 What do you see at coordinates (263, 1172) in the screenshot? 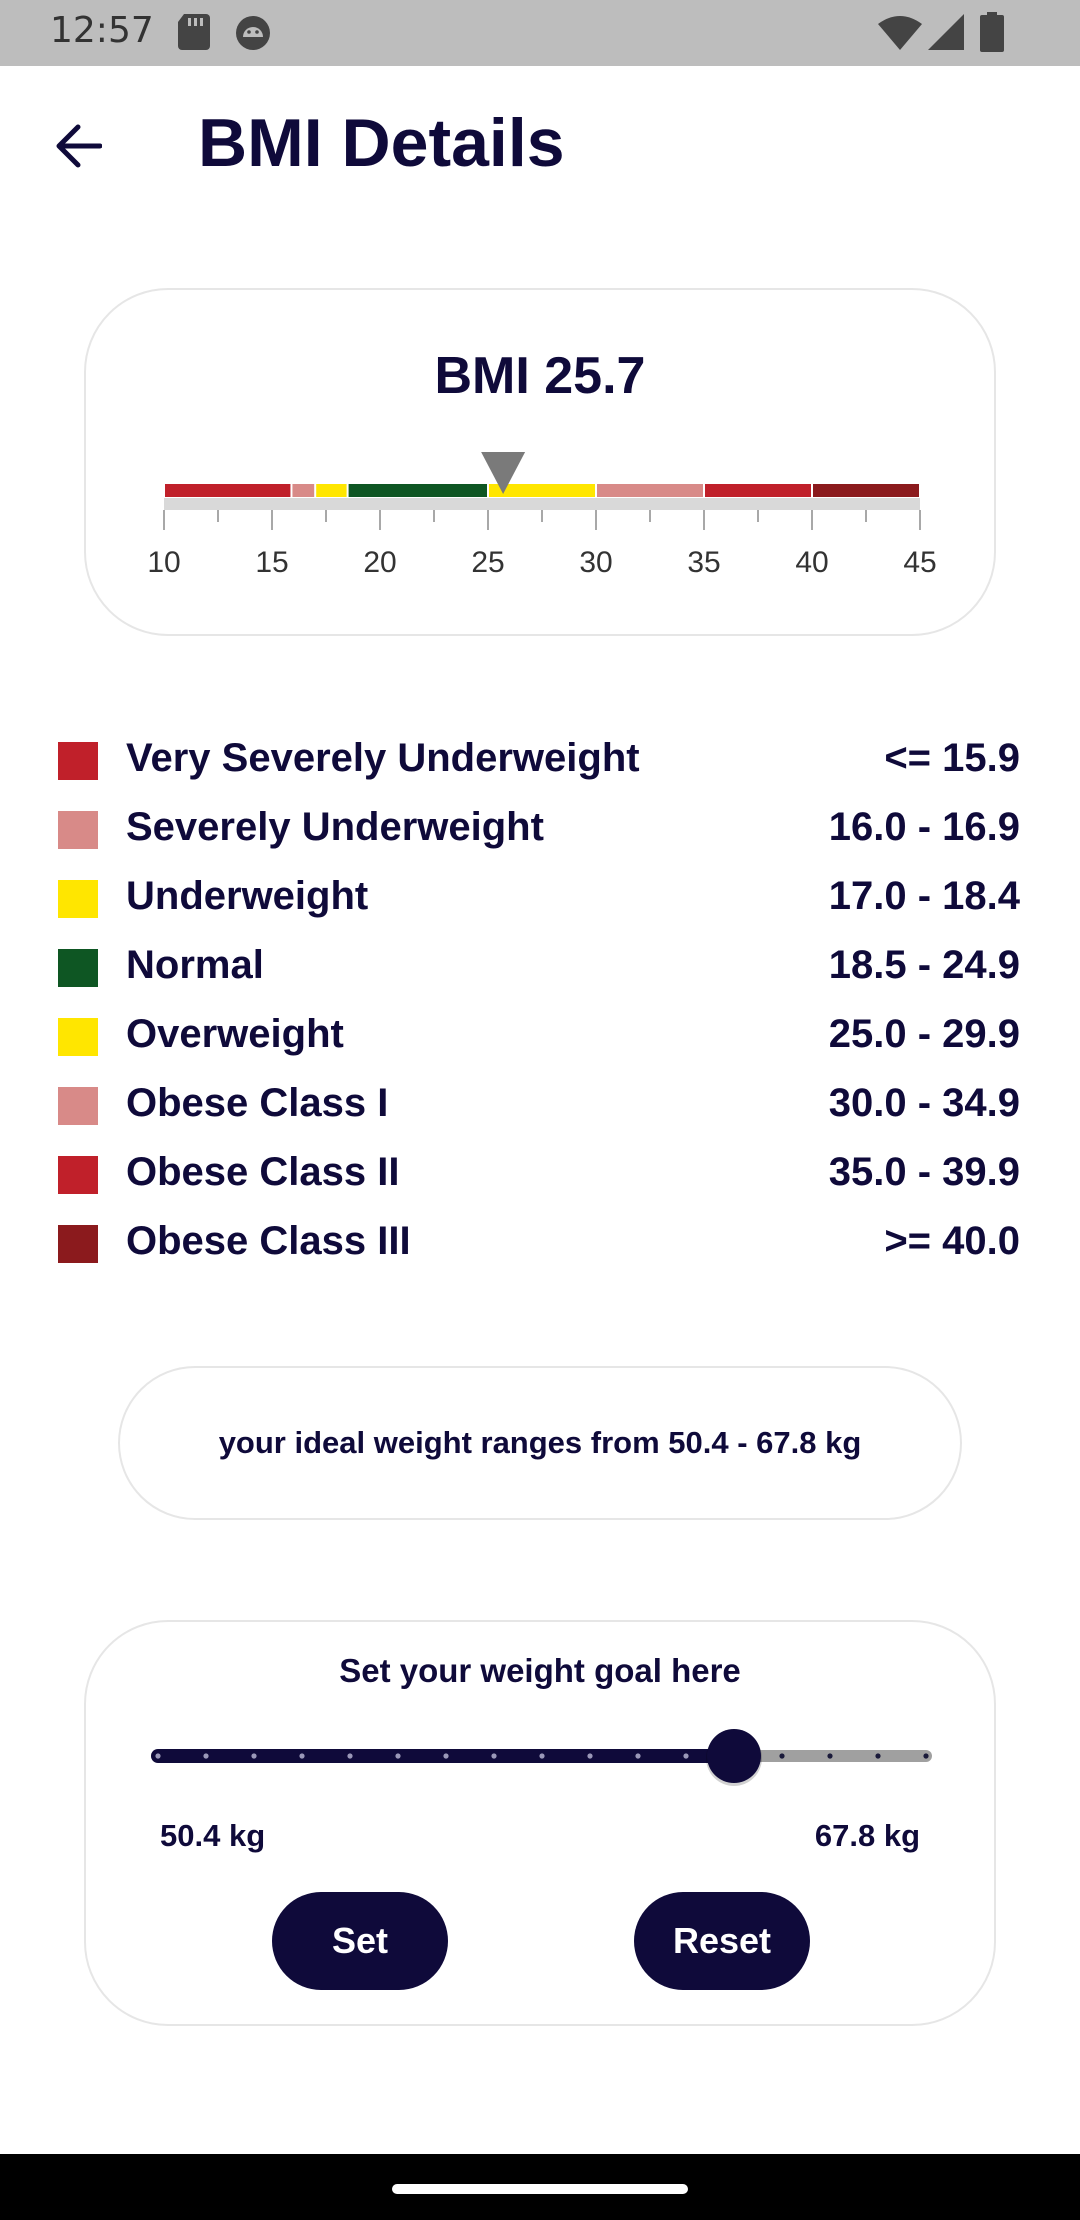
I see `legend-label: Obese Class II` at bounding box center [263, 1172].